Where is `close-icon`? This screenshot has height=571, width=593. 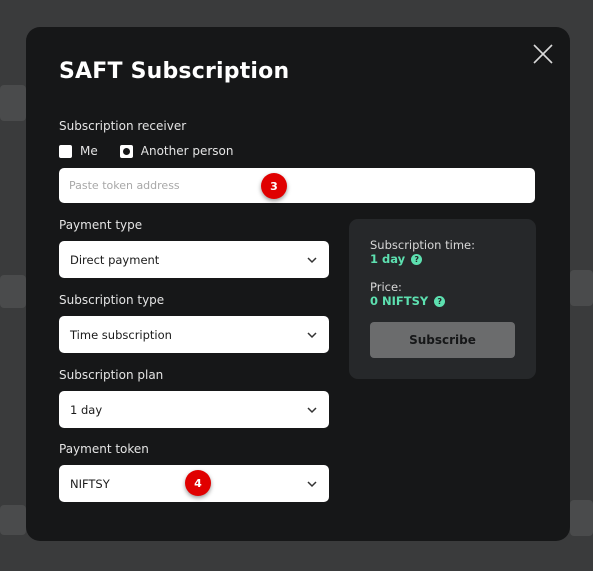 close-icon is located at coordinates (543, 54).